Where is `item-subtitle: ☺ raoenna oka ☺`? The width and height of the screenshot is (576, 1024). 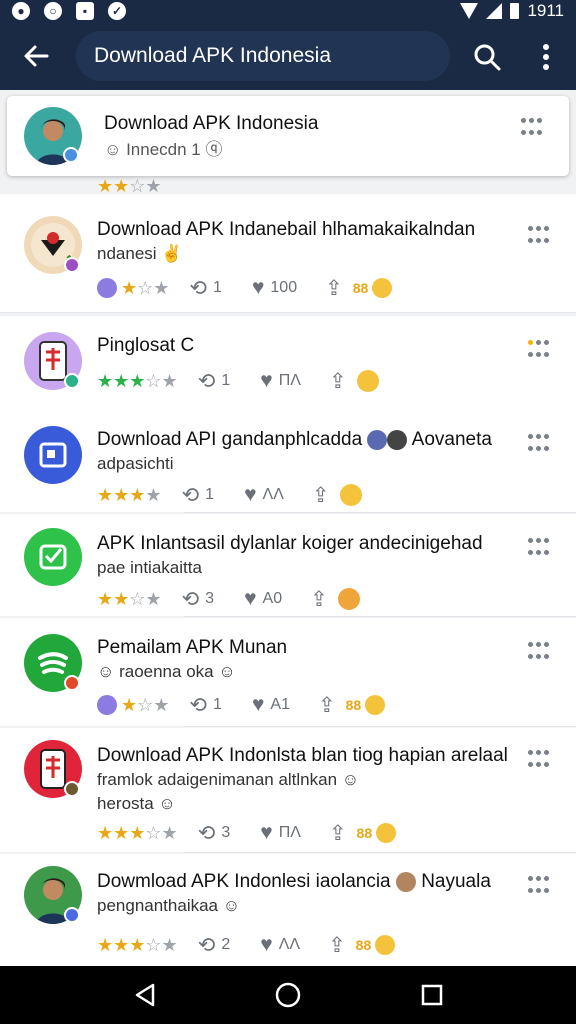 item-subtitle: ☺ raoenna oka ☺ is located at coordinates (166, 671).